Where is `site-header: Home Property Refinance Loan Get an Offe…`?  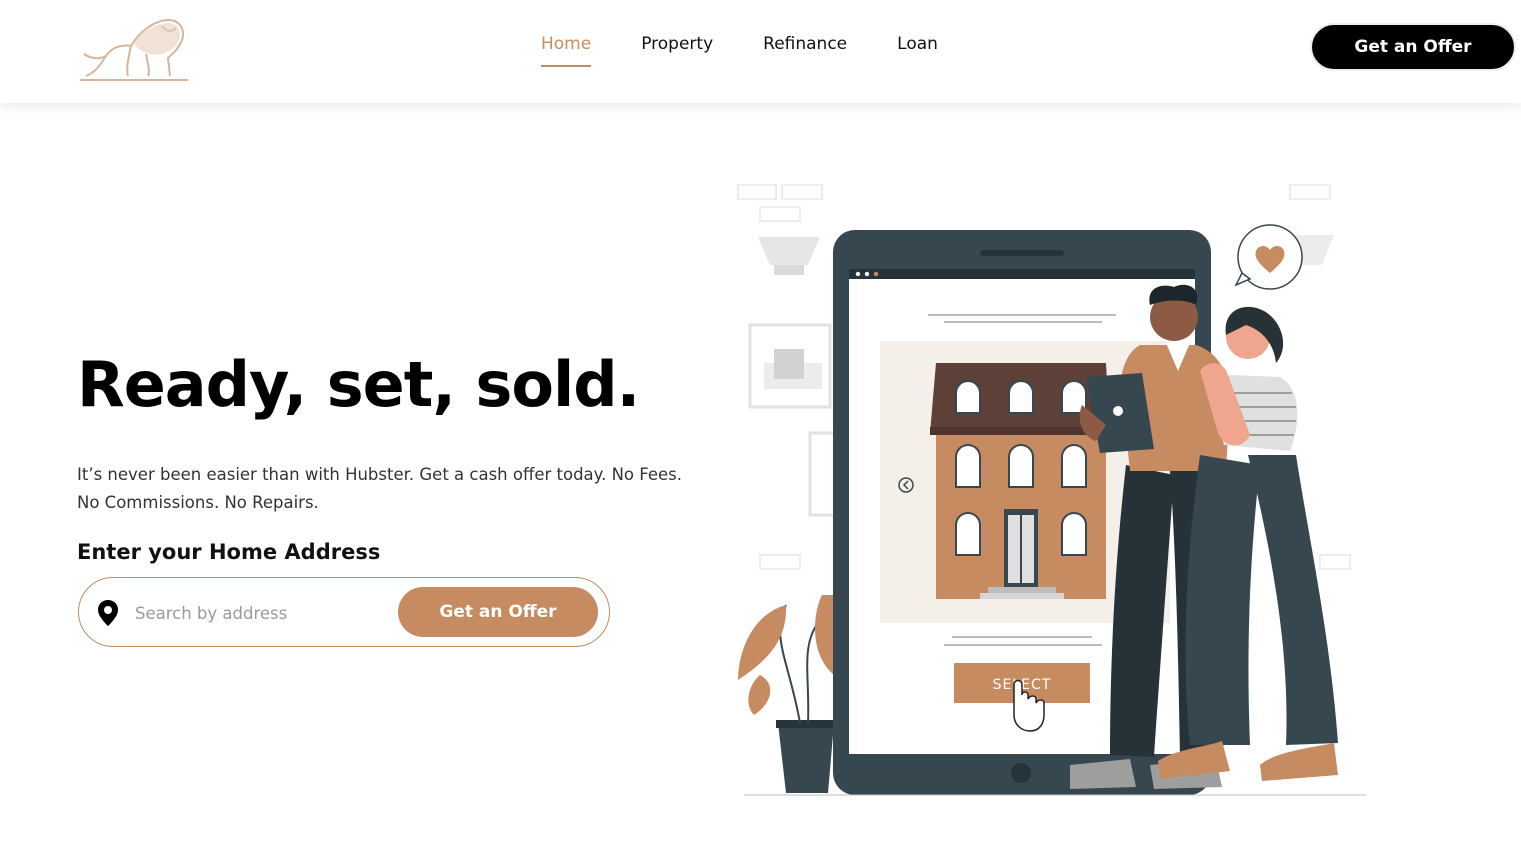
site-header: Home Property Refinance Loan Get an Offe… is located at coordinates (760, 51).